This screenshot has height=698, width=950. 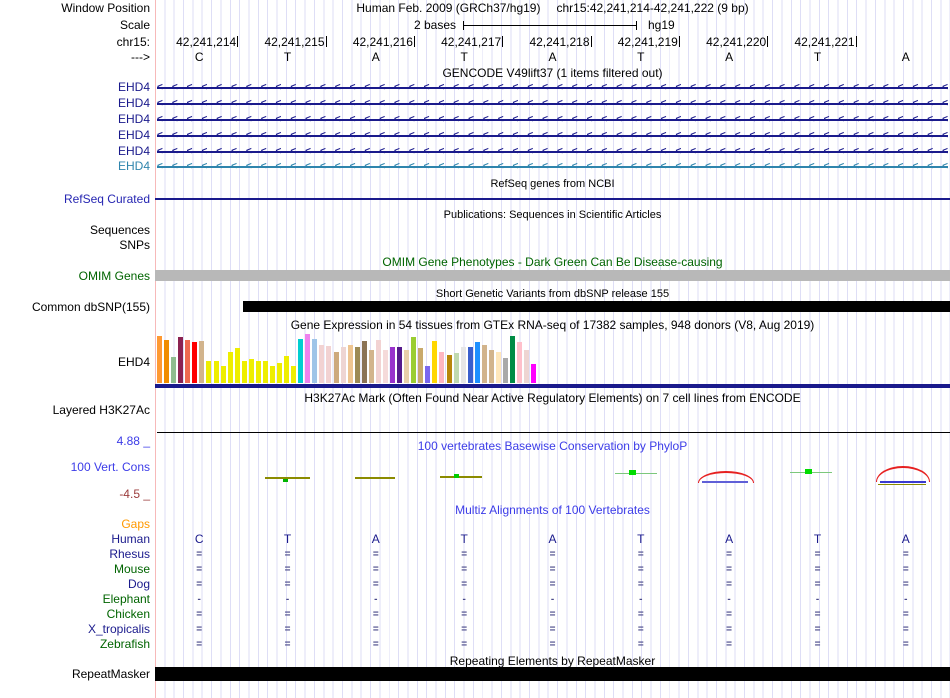 I want to click on multiz-species-label: Gaps, so click(x=75, y=524).